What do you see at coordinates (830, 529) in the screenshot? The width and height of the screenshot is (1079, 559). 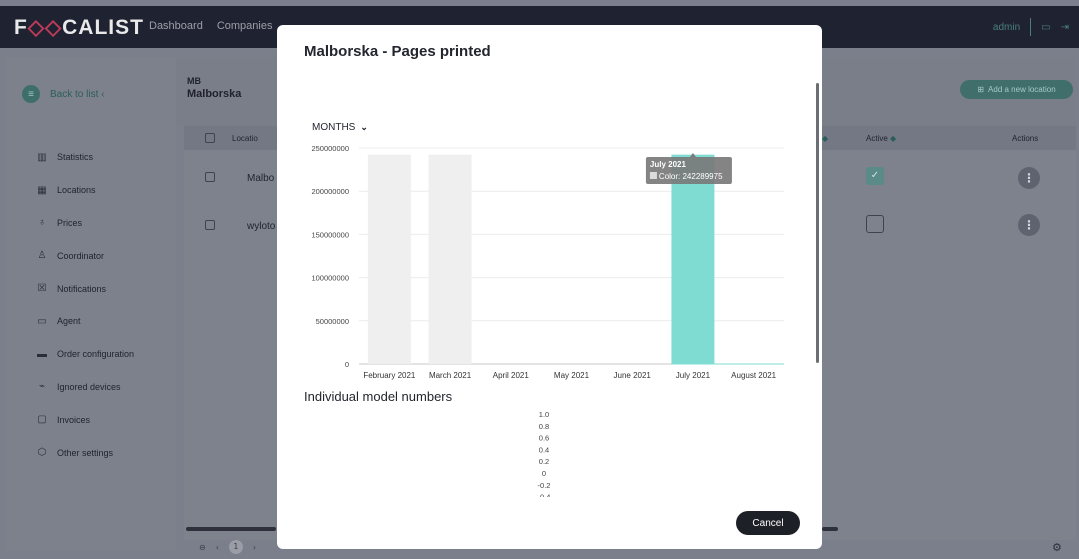 I see `horizontal-scrollbar-end` at bounding box center [830, 529].